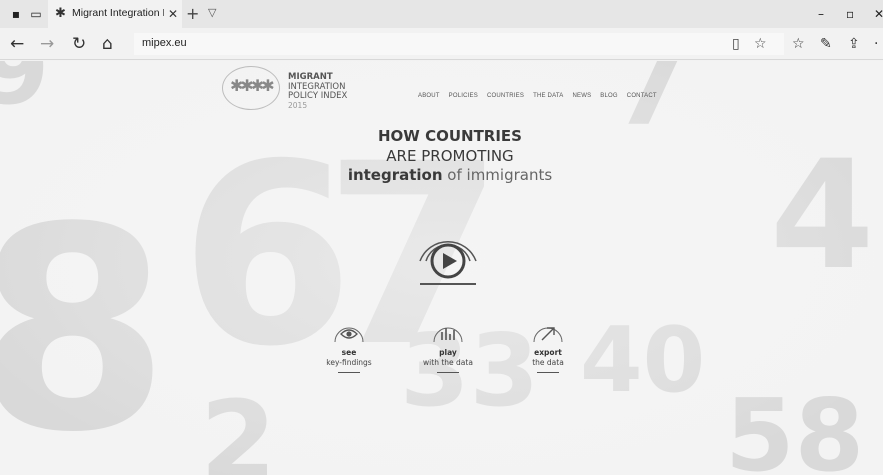 The image size is (883, 475). What do you see at coordinates (448, 249) in the screenshot?
I see `play-video-button` at bounding box center [448, 249].